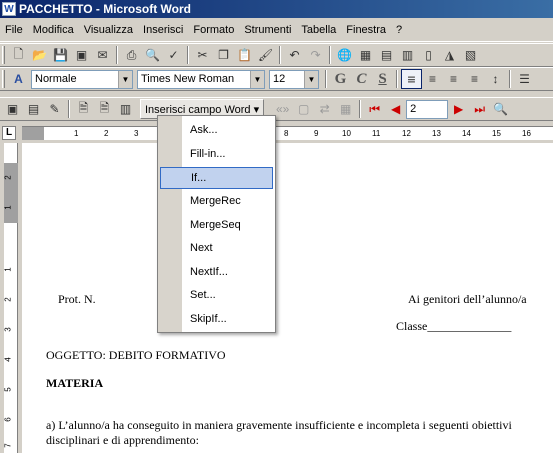 This screenshot has height=453, width=553. Describe the element at coordinates (223, 55) in the screenshot. I see `copy-icon: ❐` at that location.